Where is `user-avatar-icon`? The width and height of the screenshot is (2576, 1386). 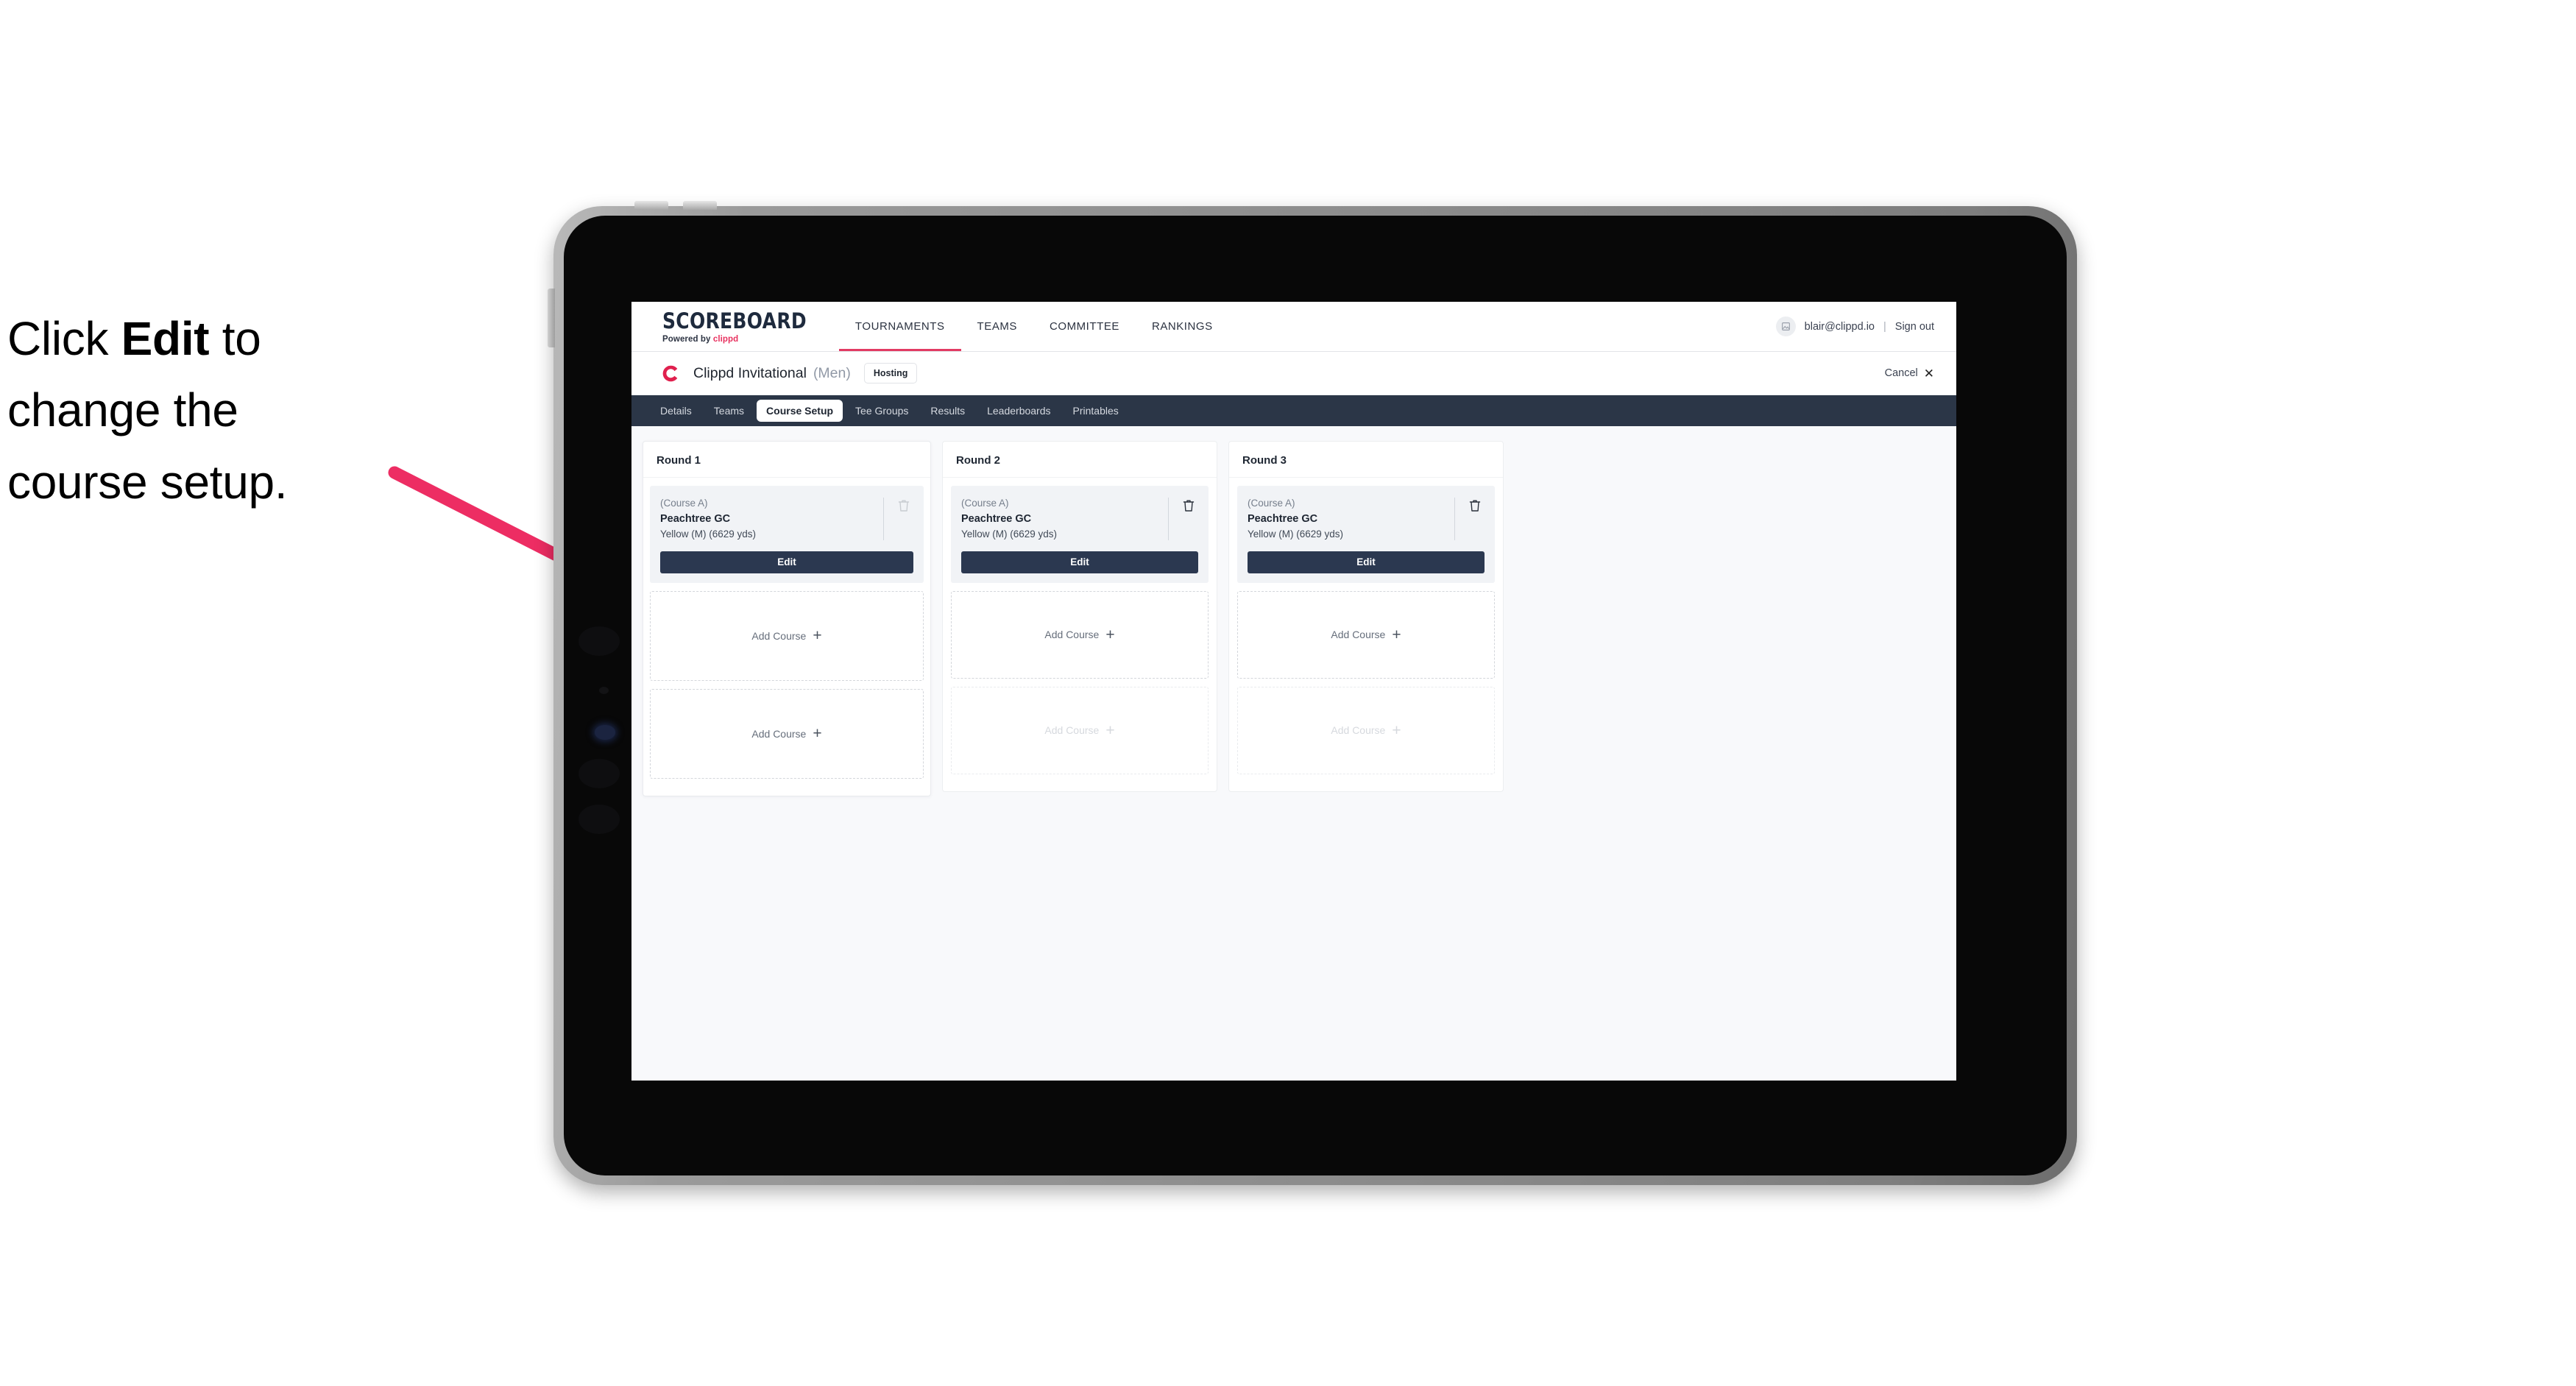
user-avatar-icon is located at coordinates (1786, 326).